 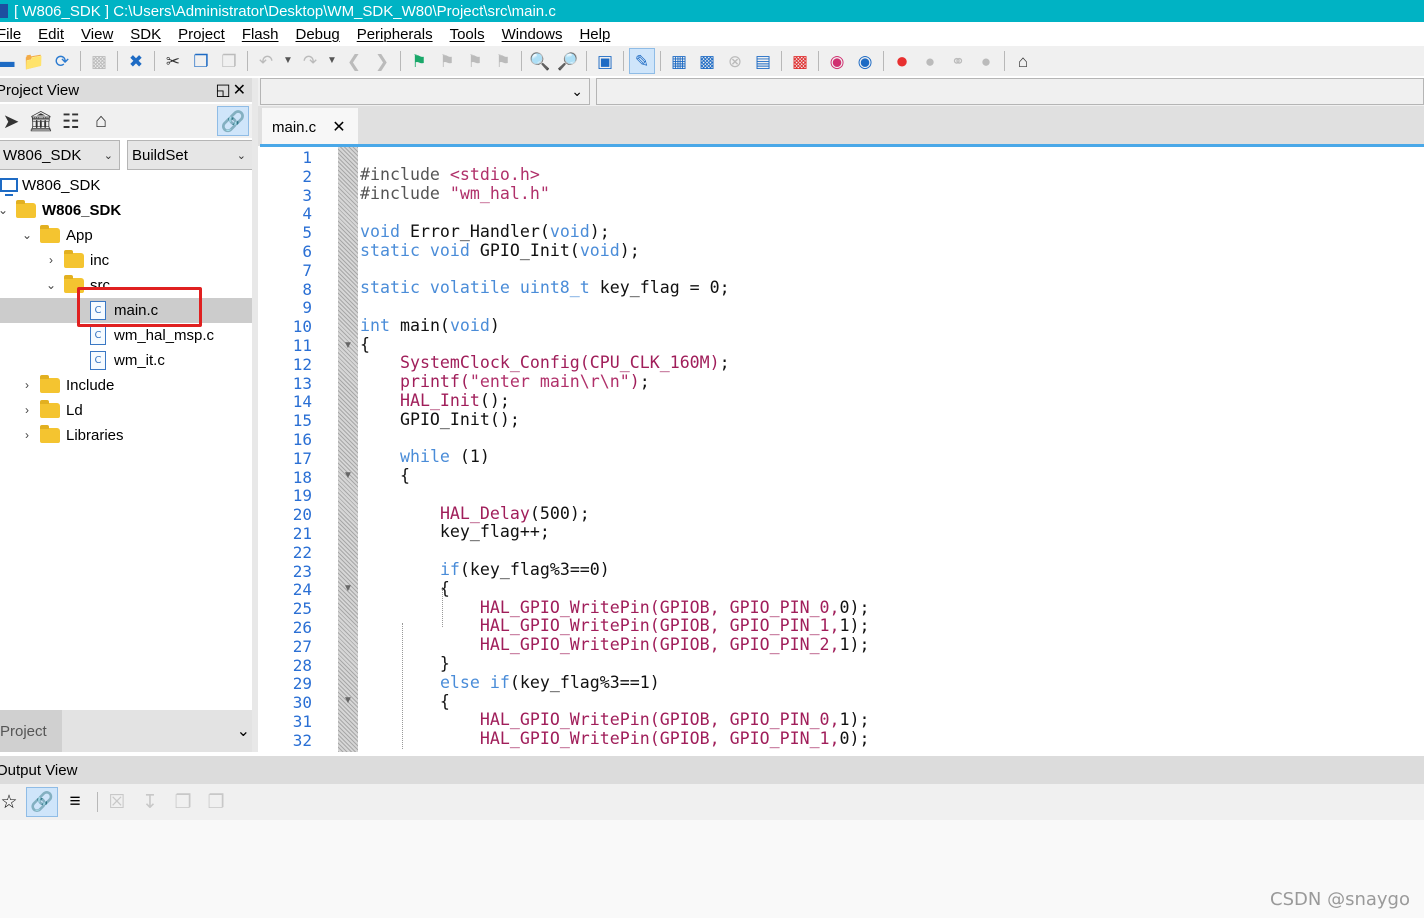 What do you see at coordinates (674, 644) in the screenshot?
I see `code-line: HAL_GPIO_WritePin(GPIOB, GPIO_PIN_2,1);` at bounding box center [674, 644].